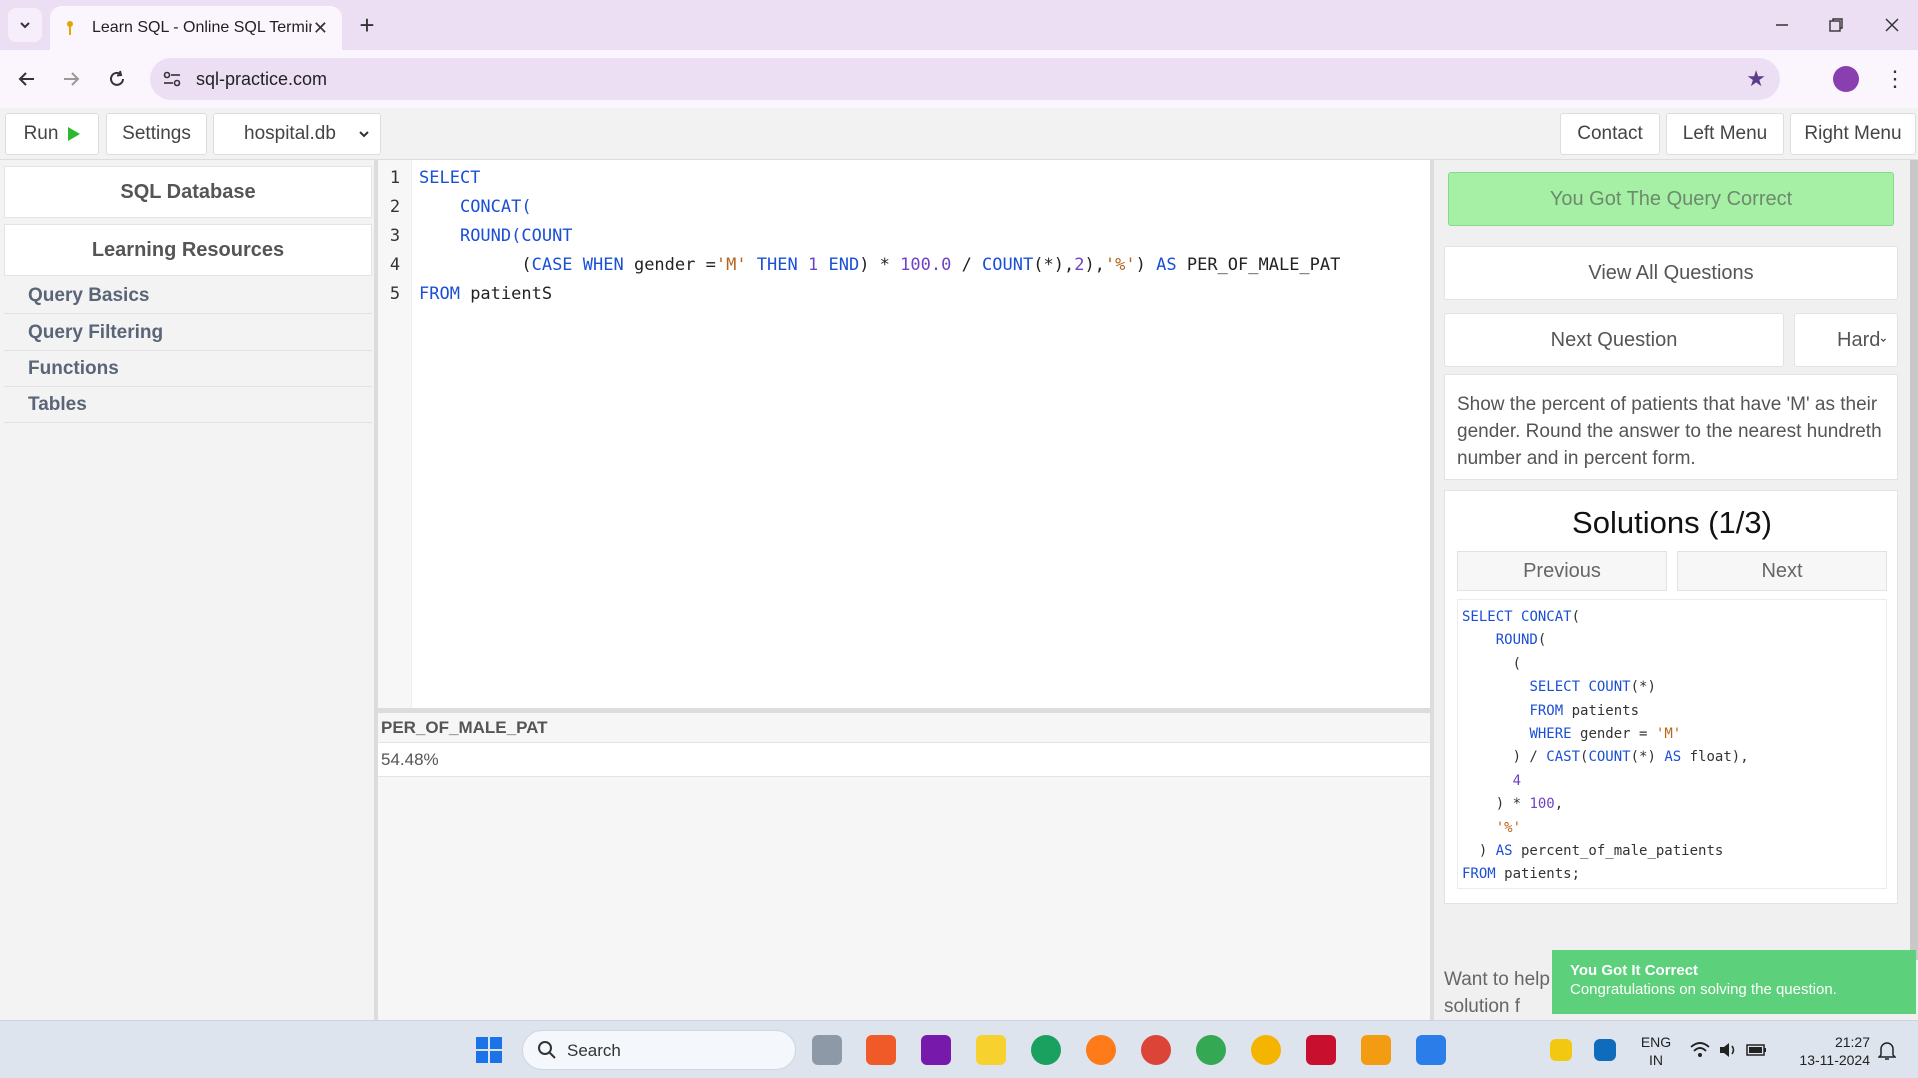 This screenshot has height=1078, width=1918. What do you see at coordinates (439, 294) in the screenshot?
I see `keyword: FROM` at bounding box center [439, 294].